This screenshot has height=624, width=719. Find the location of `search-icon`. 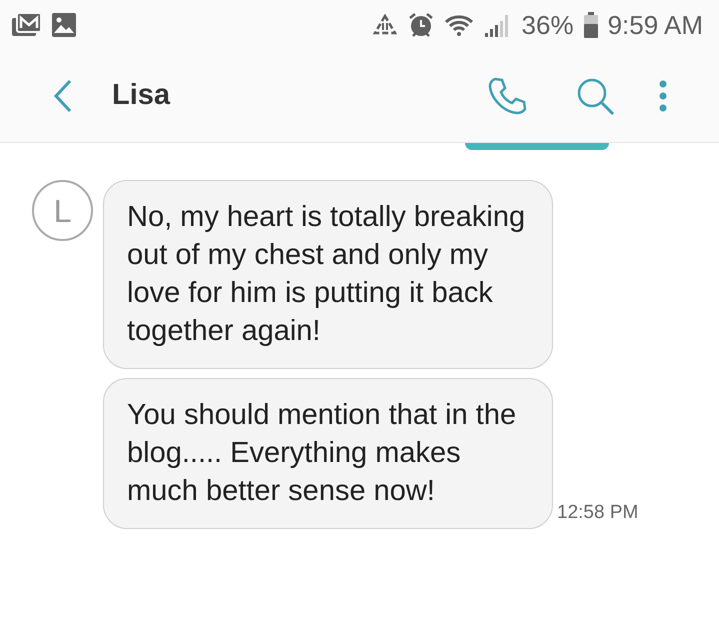

search-icon is located at coordinates (595, 96).